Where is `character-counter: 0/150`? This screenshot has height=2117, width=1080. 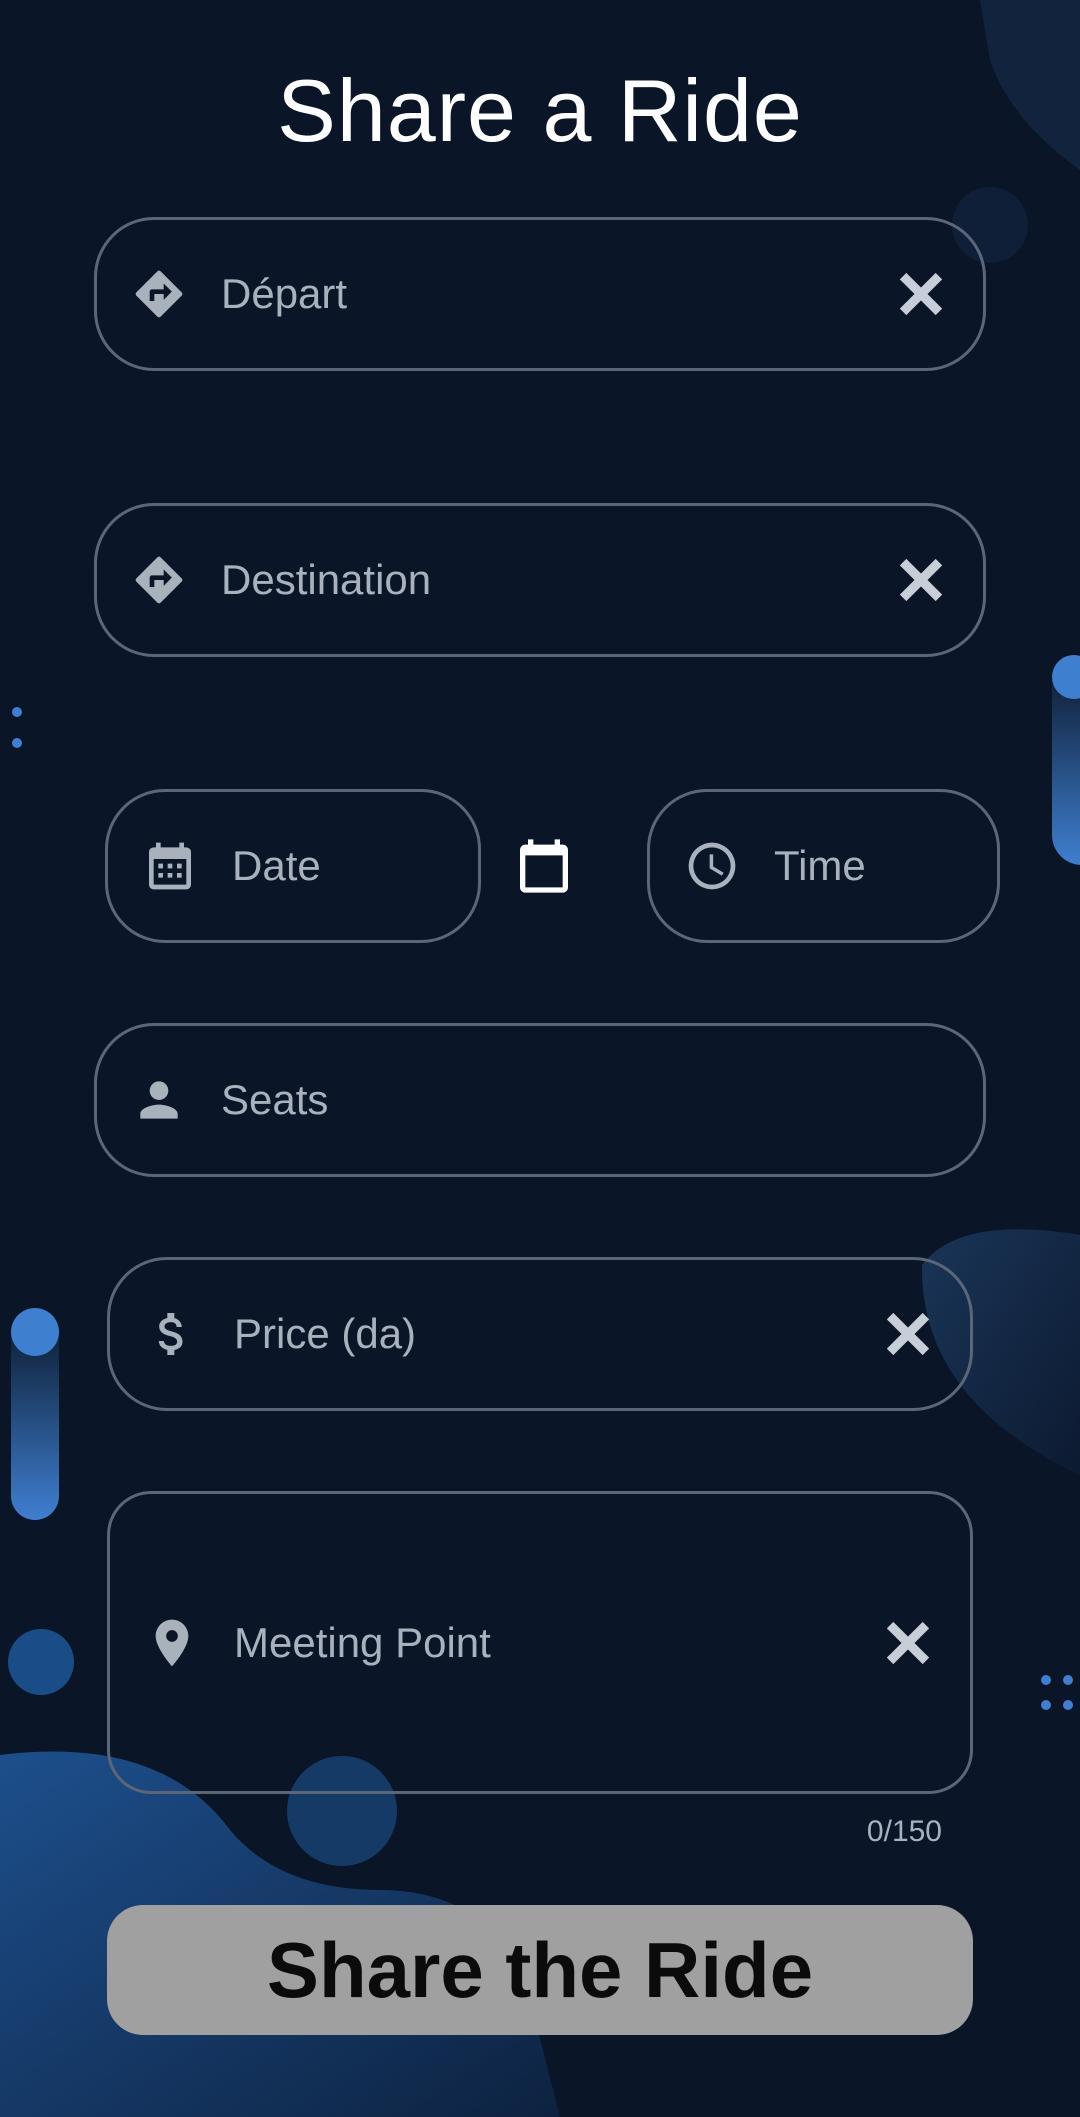
character-counter: 0/150 is located at coordinates (904, 1831).